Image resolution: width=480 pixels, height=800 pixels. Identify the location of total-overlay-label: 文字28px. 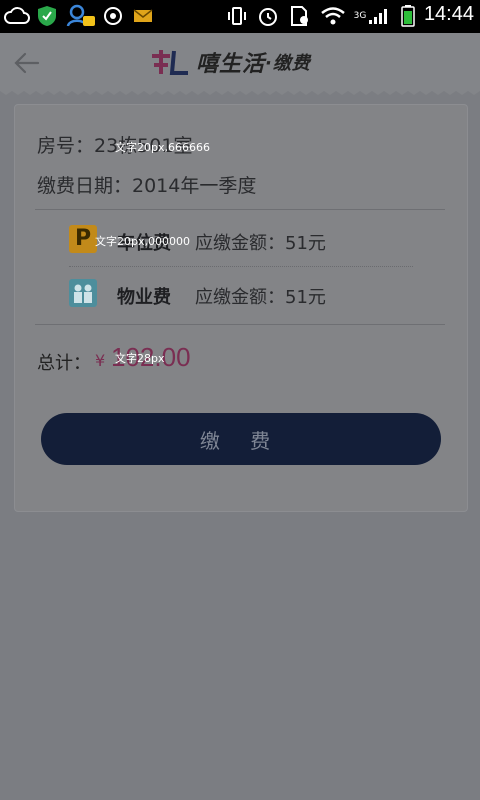
(140, 358).